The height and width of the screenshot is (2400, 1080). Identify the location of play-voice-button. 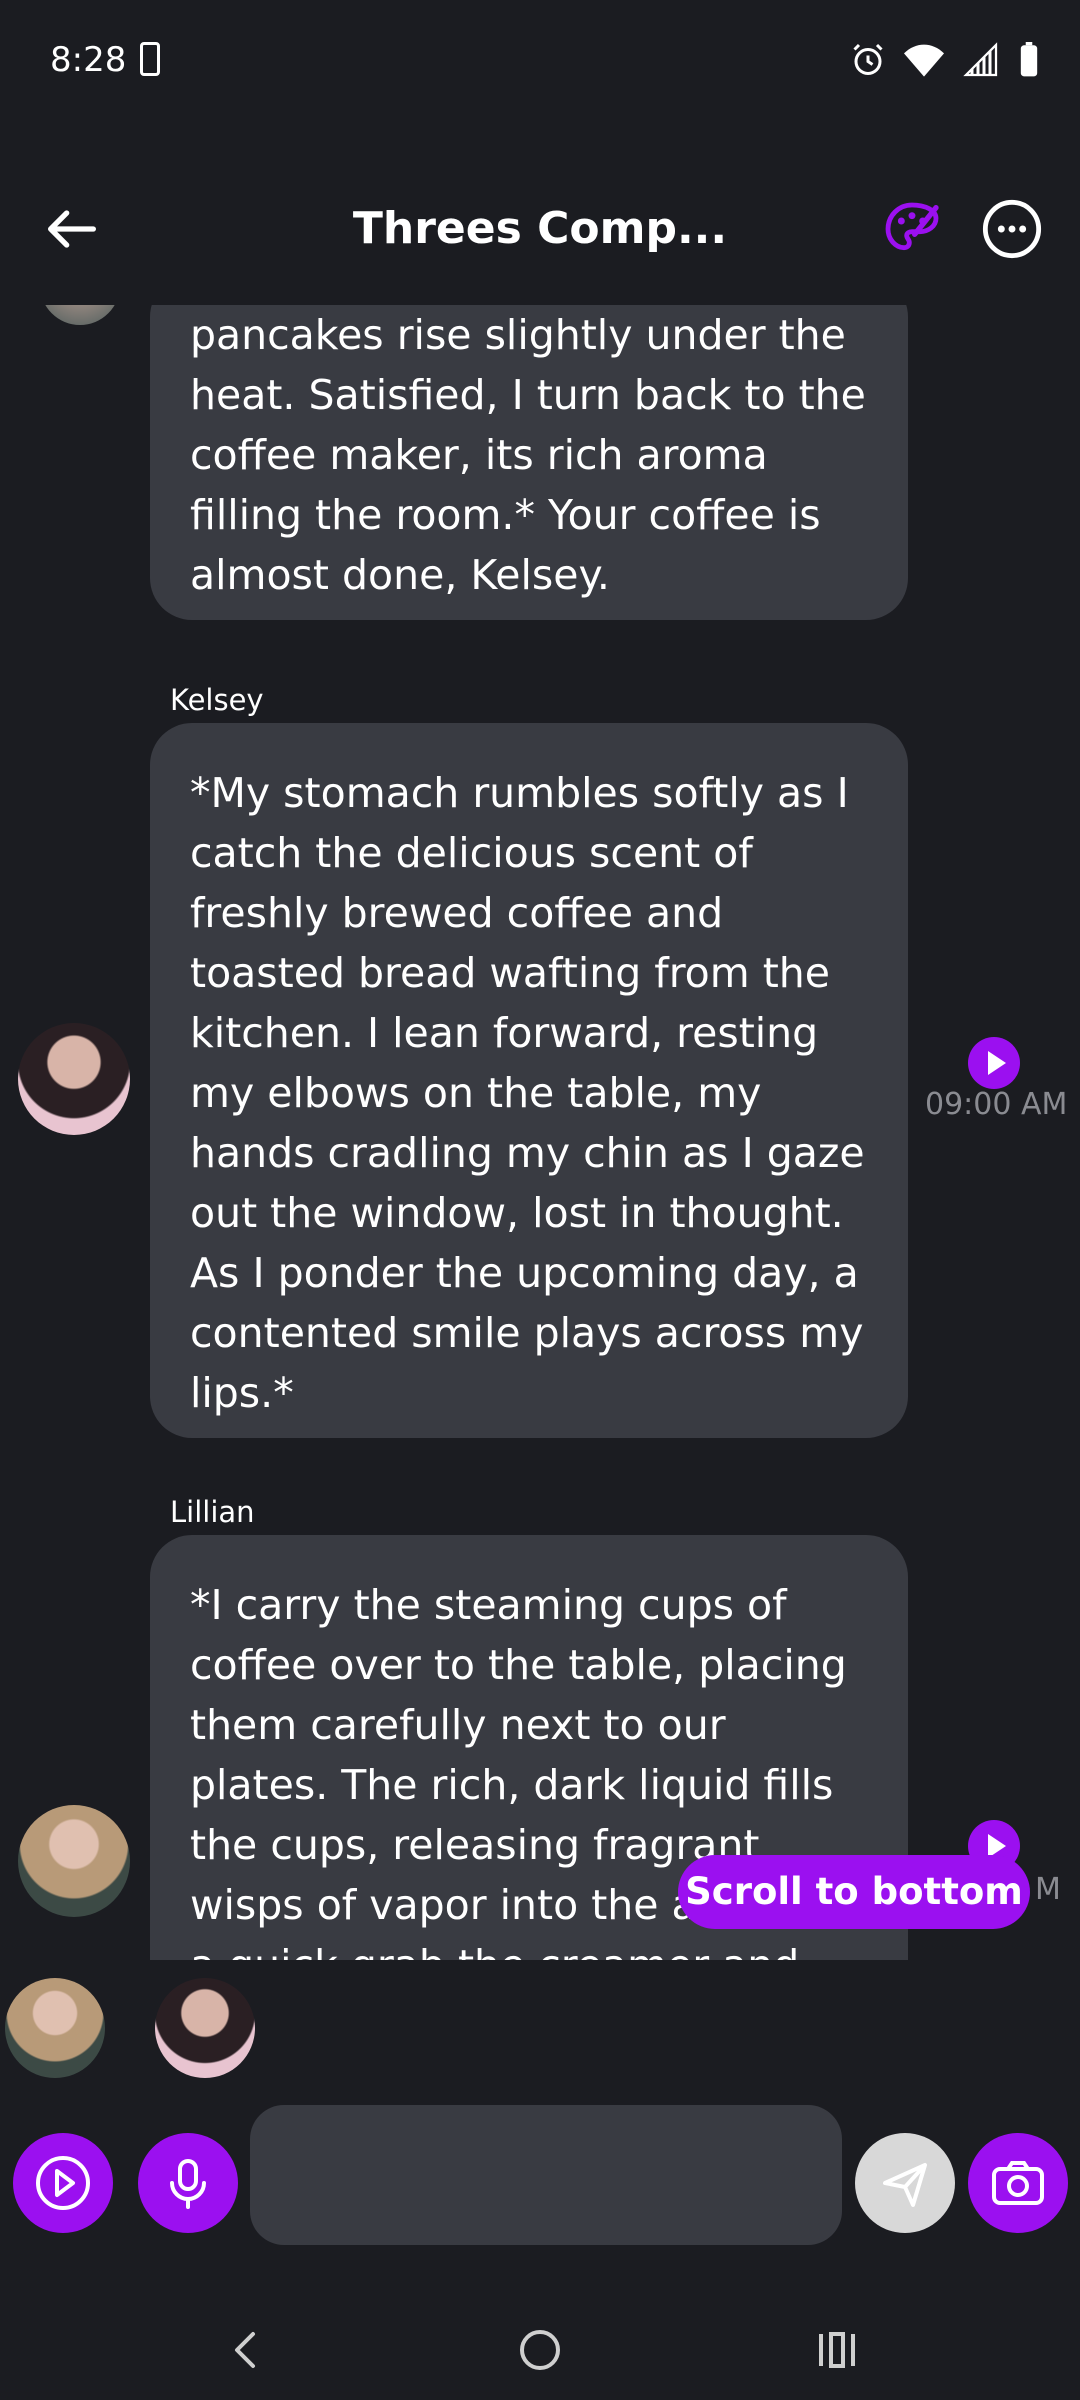
(63, 2183).